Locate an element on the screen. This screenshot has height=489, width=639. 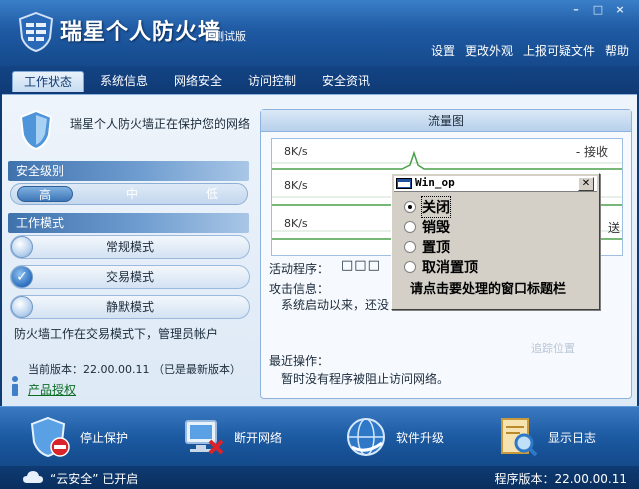
option-close: 关闭 is located at coordinates (427, 207).